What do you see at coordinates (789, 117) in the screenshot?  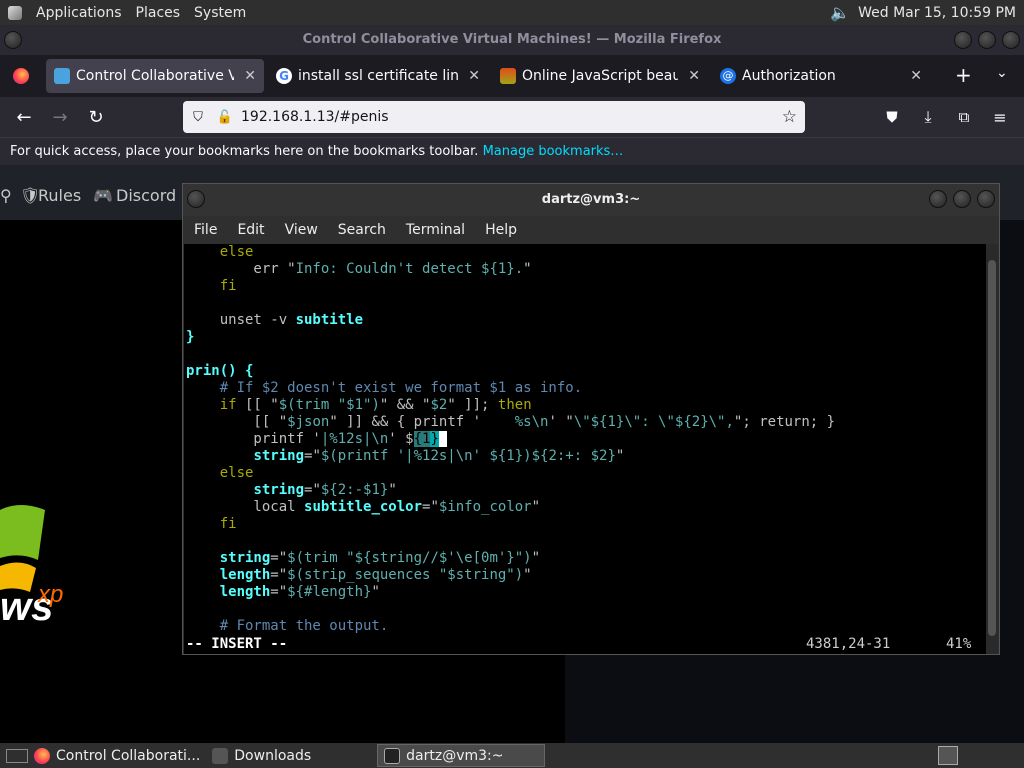 I see `bookmark-star-icon: ☆` at bounding box center [789, 117].